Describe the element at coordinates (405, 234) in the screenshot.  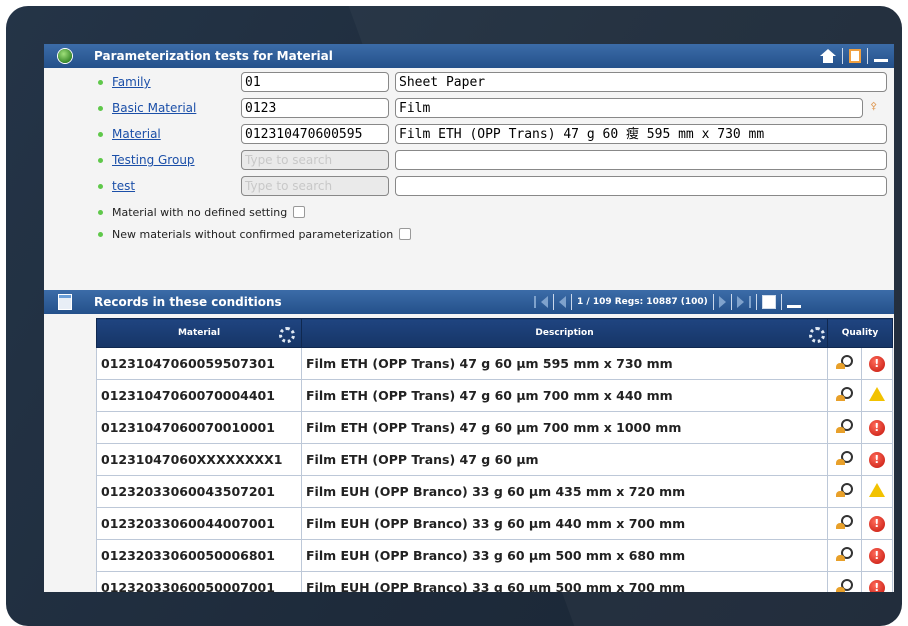
I see `new-materials-checkbox` at that location.